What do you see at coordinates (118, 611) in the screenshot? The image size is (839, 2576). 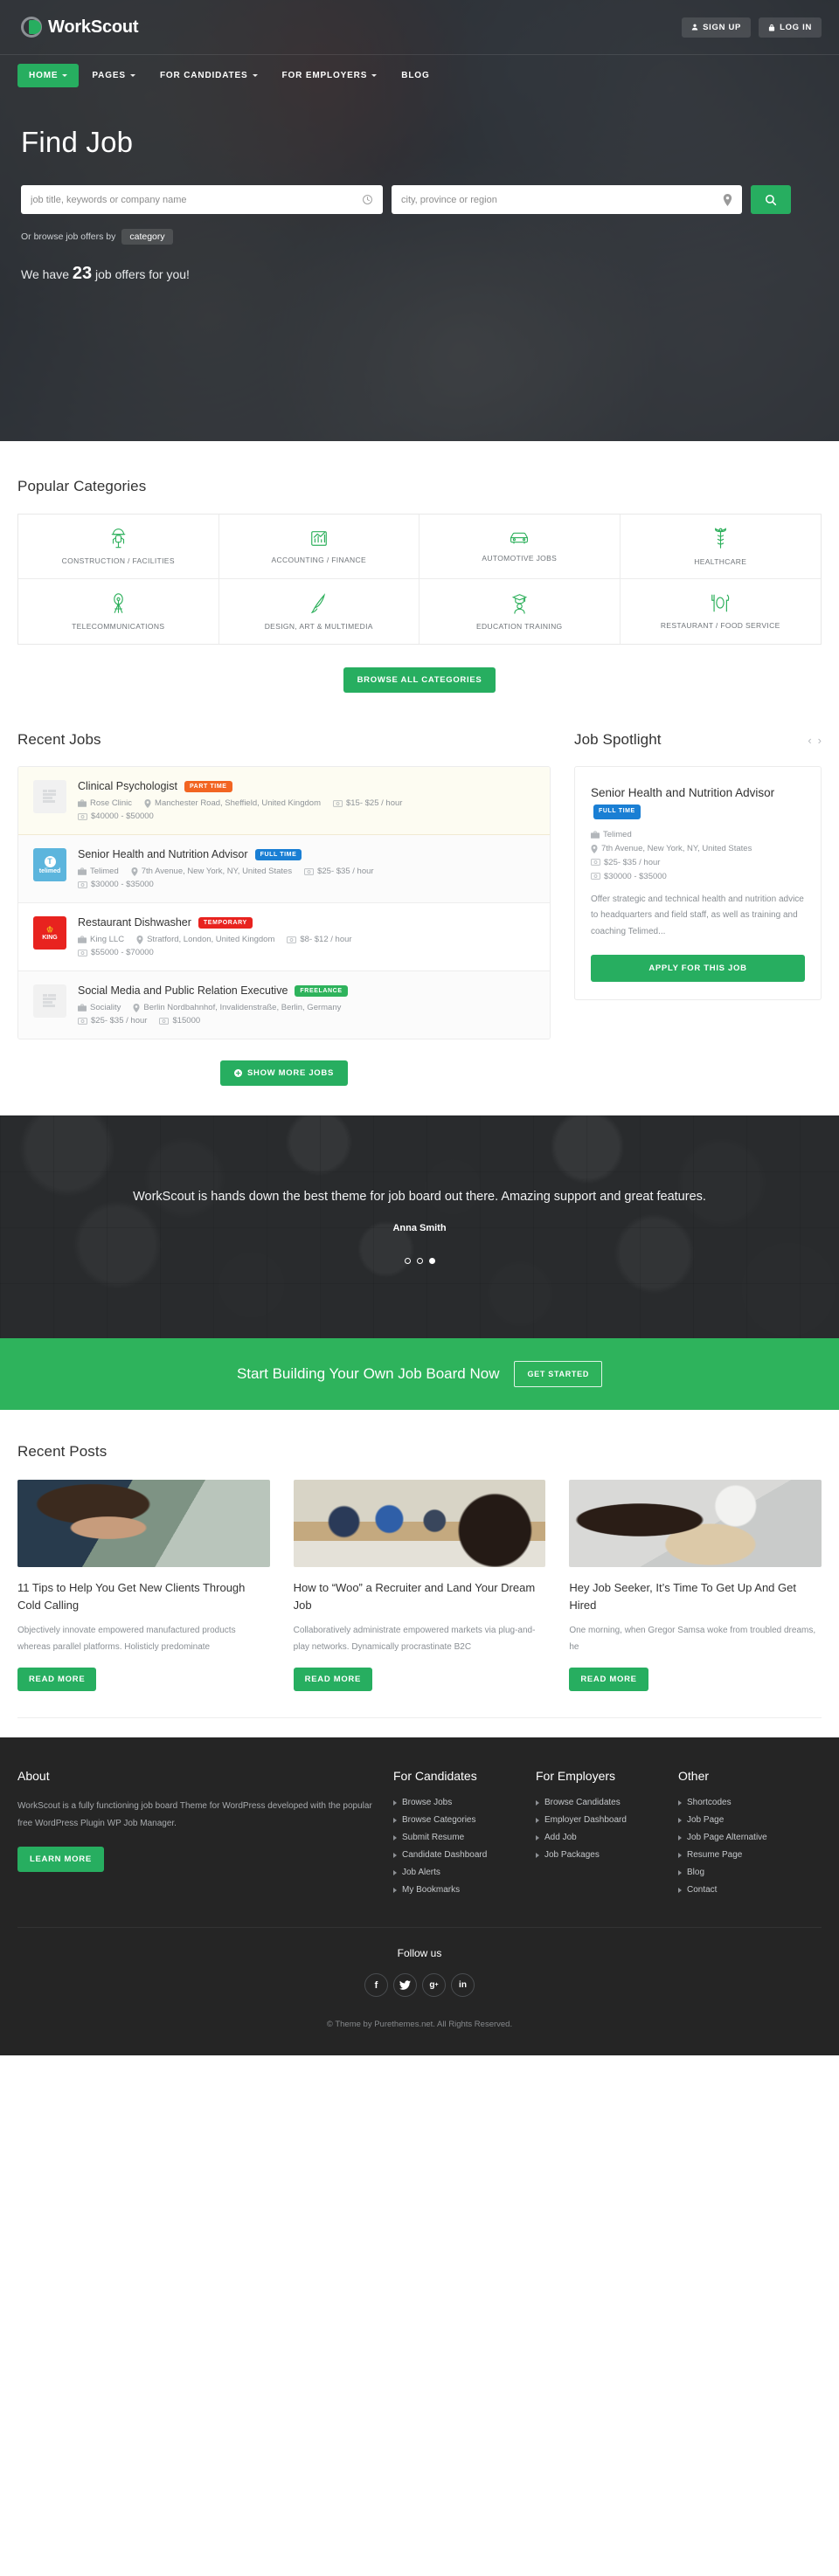 I see `category-tile-telecommunications: TELECOMMUNICATIONS` at bounding box center [118, 611].